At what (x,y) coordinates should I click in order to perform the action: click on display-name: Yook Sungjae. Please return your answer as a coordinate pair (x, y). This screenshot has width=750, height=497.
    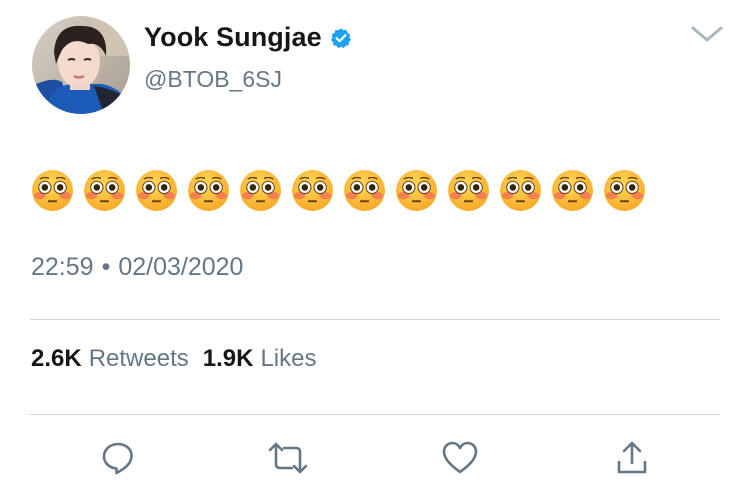
    Looking at the image, I should click on (233, 37).